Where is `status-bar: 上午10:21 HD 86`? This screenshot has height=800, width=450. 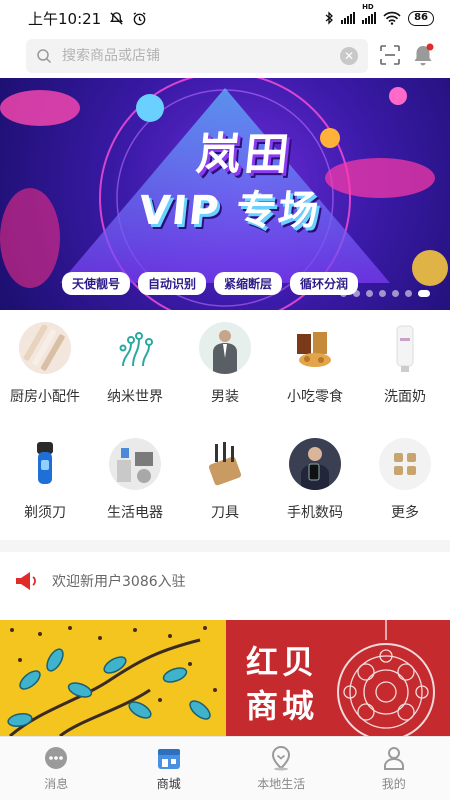 status-bar: 上午10:21 HD 86 is located at coordinates (225, 18).